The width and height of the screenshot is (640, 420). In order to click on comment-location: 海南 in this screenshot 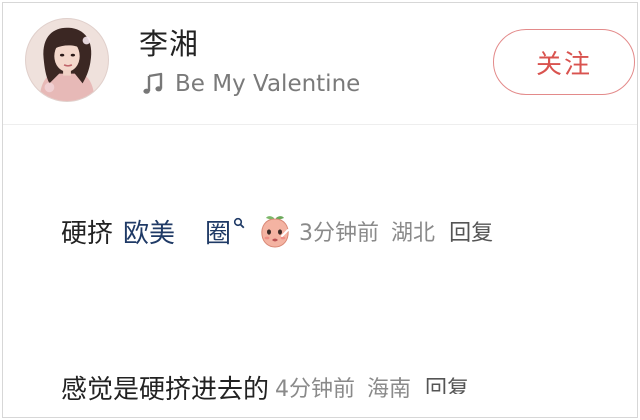, I will do `click(389, 389)`.